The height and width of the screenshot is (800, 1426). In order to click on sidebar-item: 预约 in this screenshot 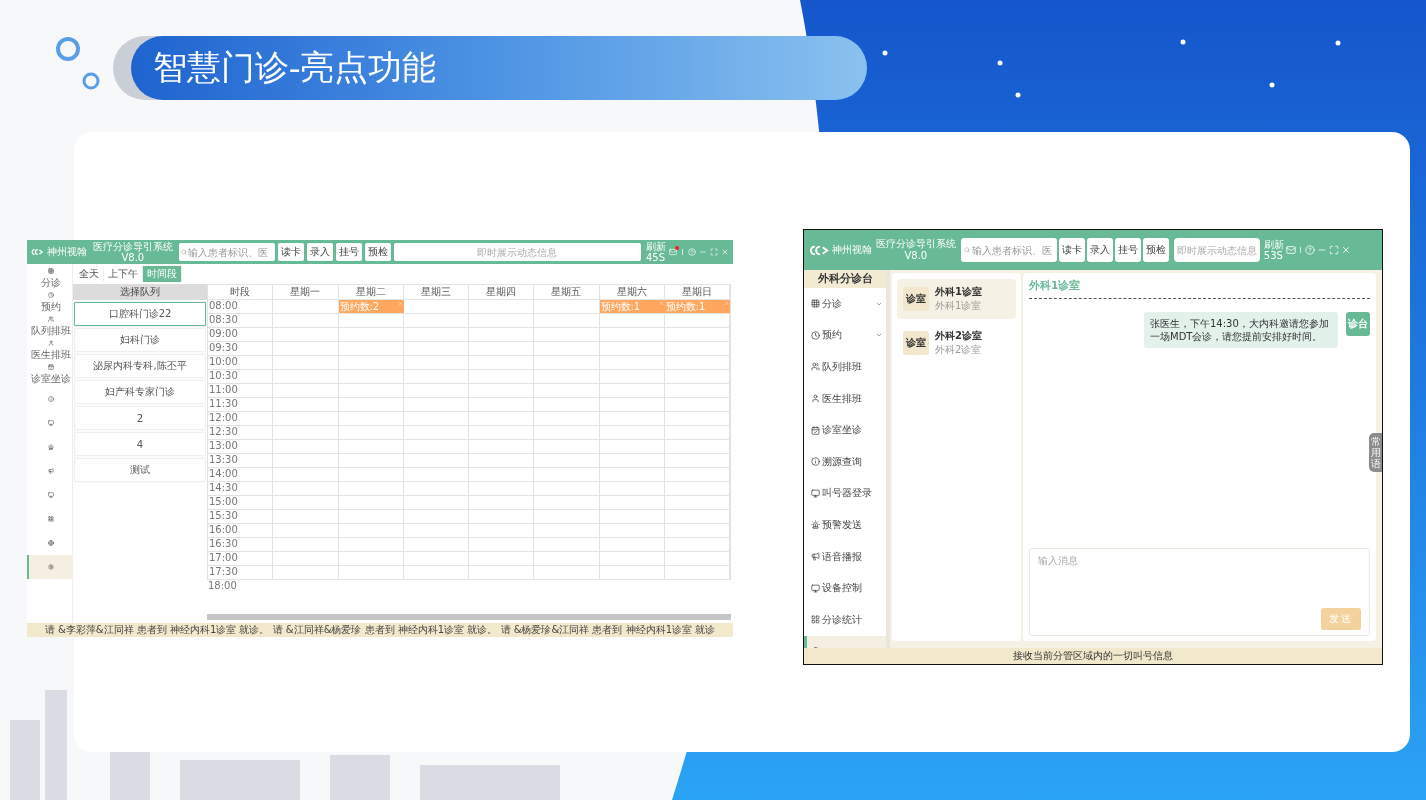, I will do `click(49, 303)`.